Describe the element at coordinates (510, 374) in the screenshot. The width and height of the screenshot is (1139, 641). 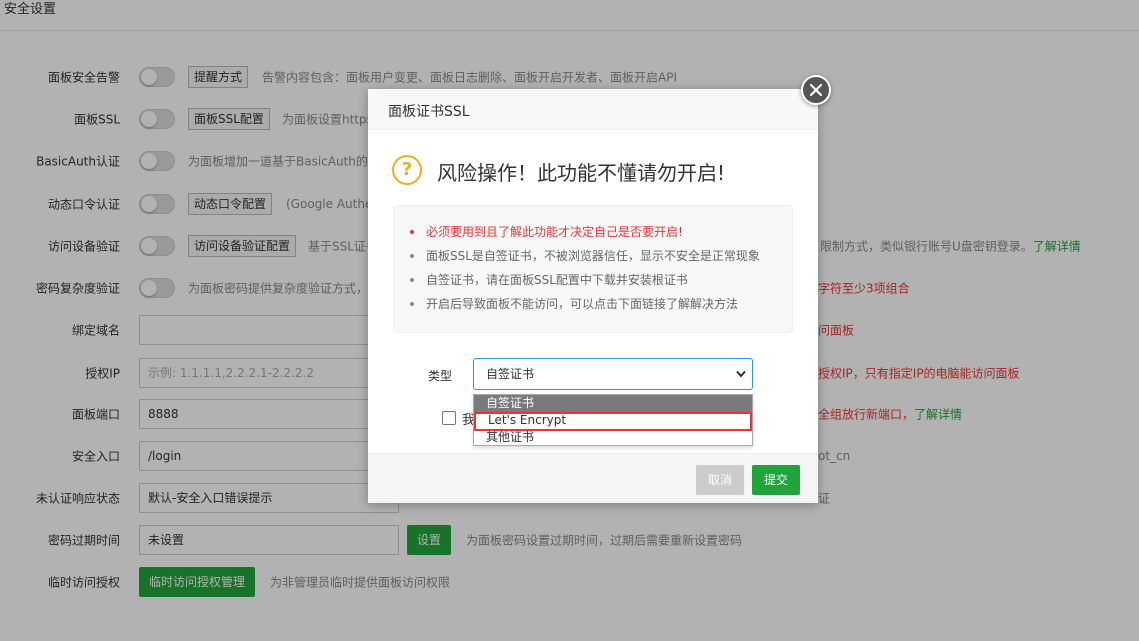
I see `cert-type-value: 自签证书` at that location.